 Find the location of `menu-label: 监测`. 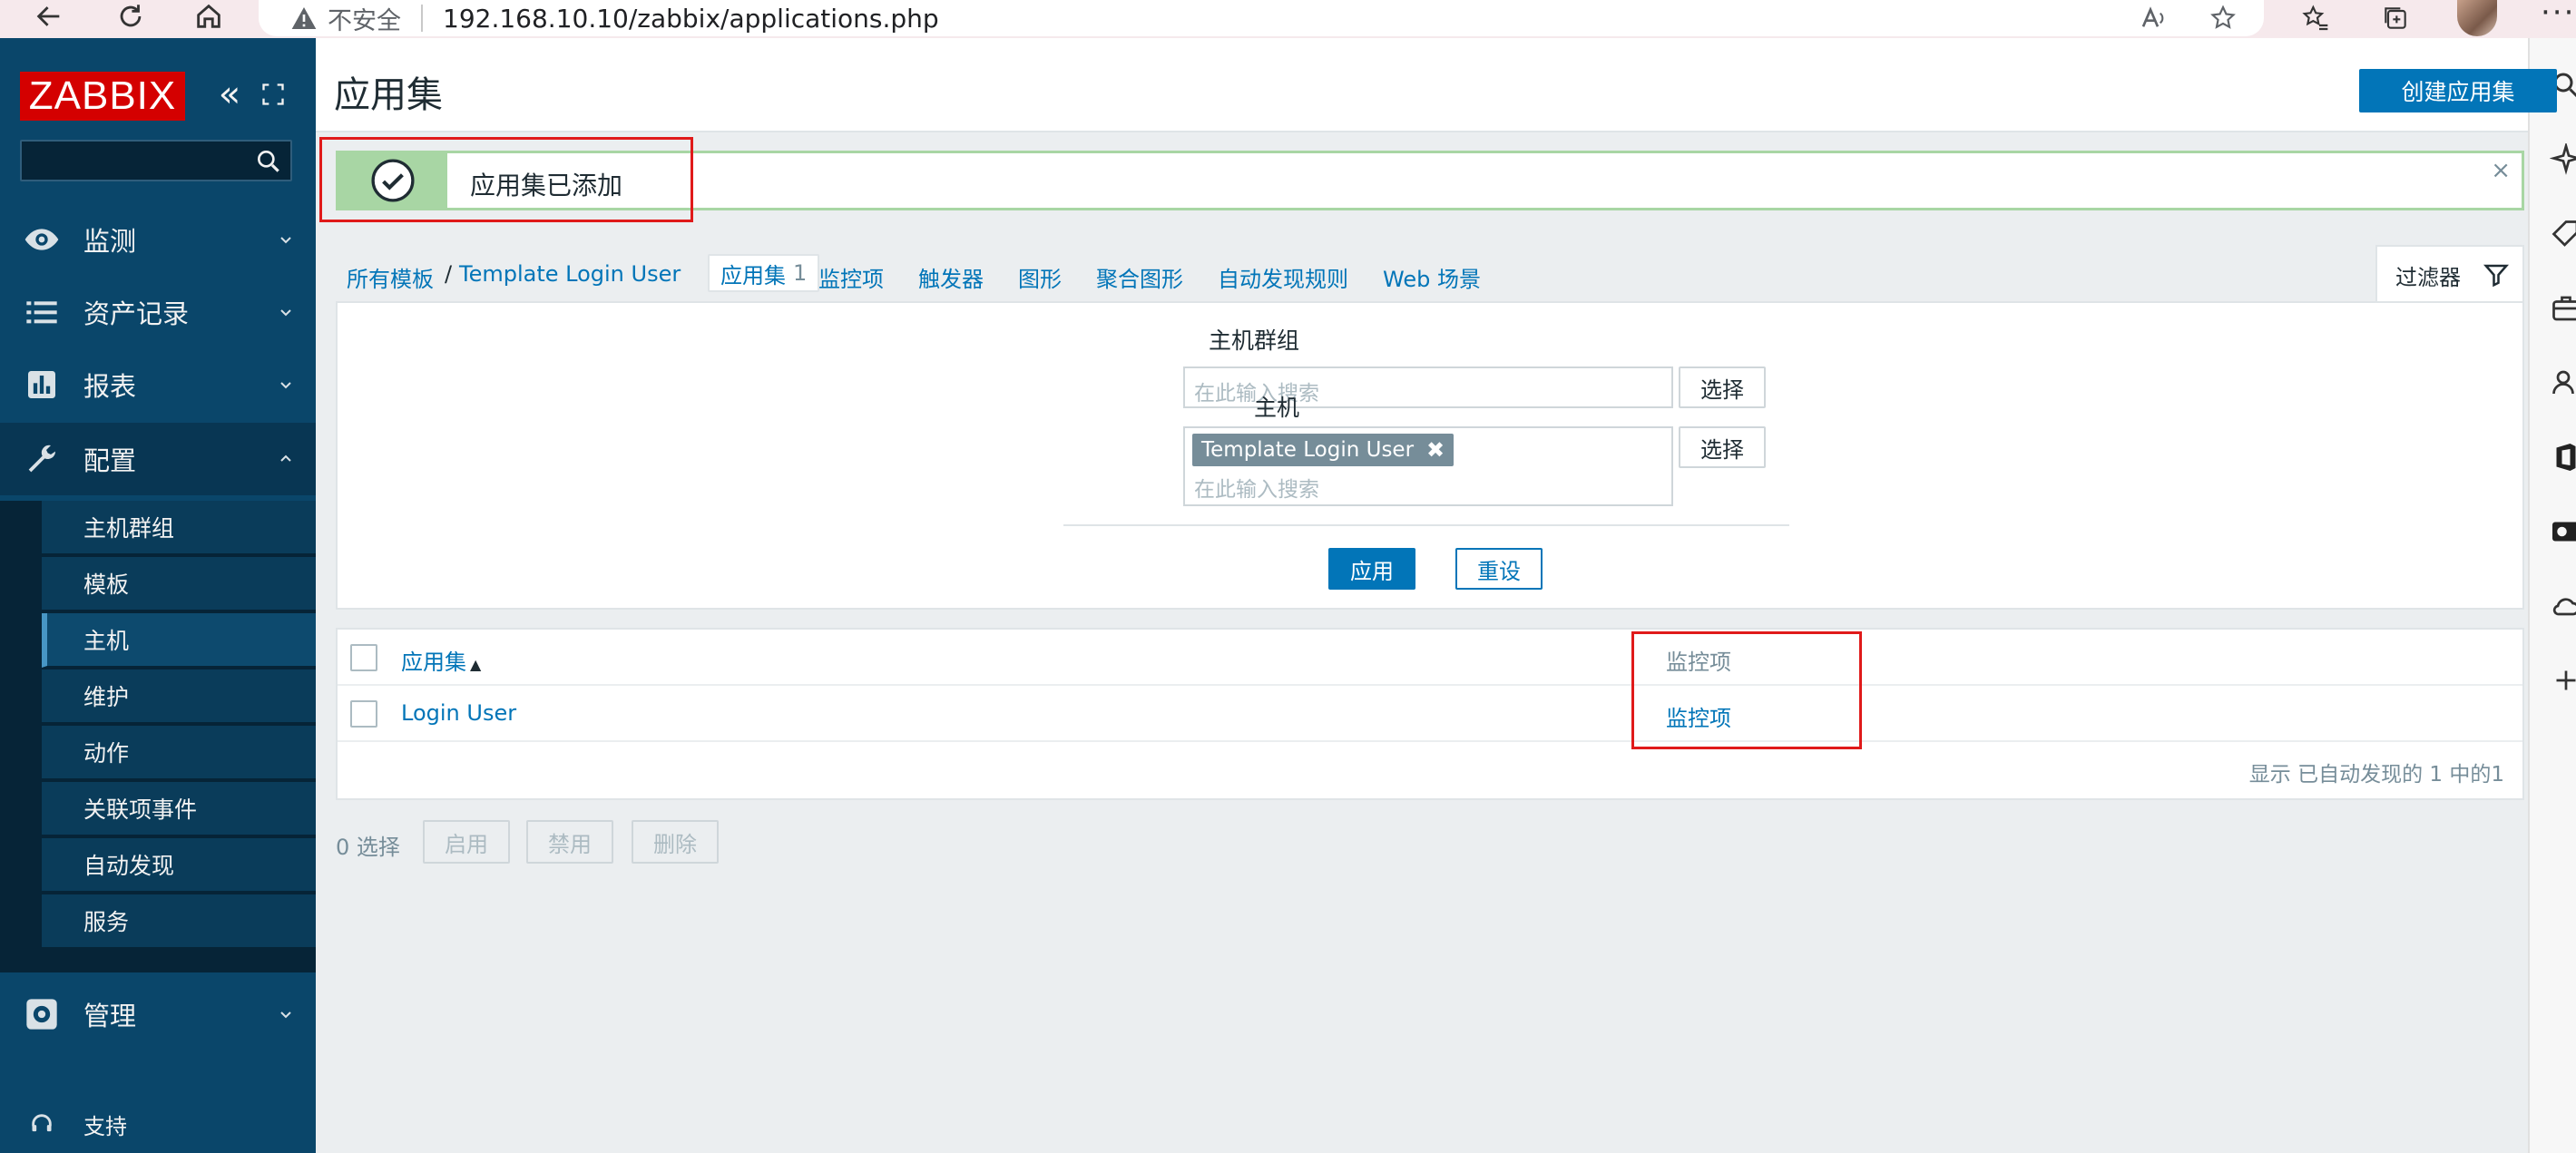

menu-label: 监测 is located at coordinates (110, 241).